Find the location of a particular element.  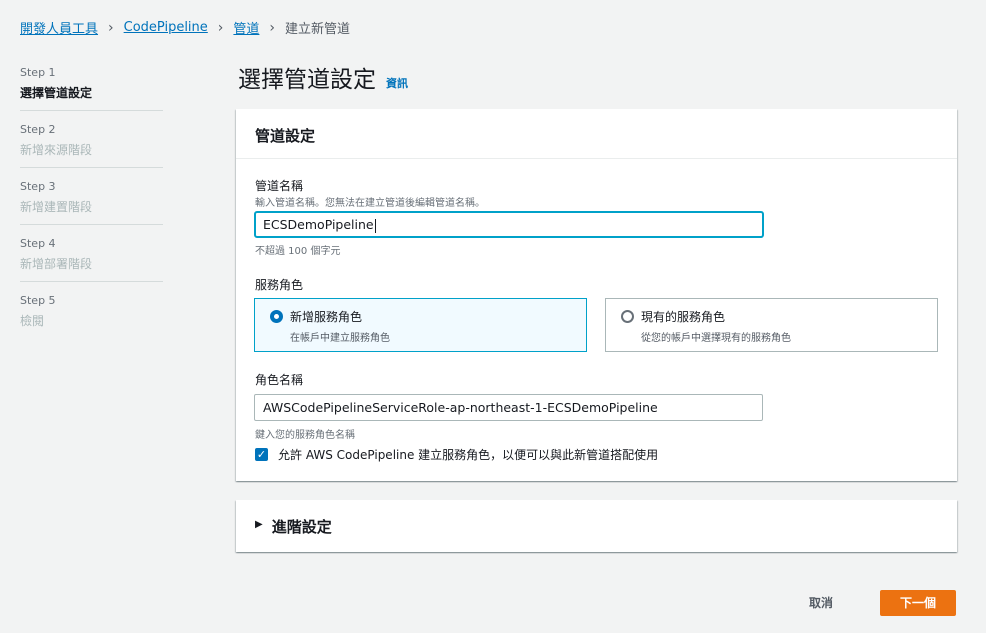

tile-title: 現有的服務角色 is located at coordinates (683, 317).